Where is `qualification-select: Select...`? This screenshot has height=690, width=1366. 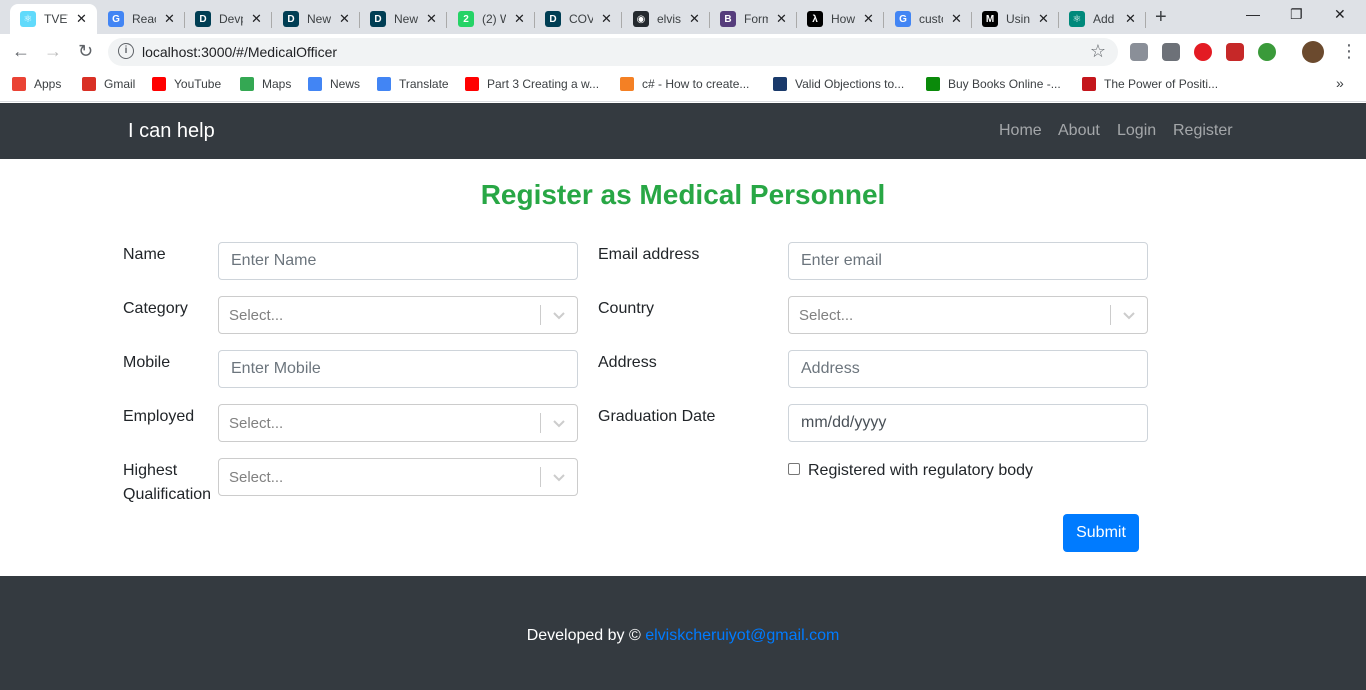
qualification-select: Select... is located at coordinates (398, 477).